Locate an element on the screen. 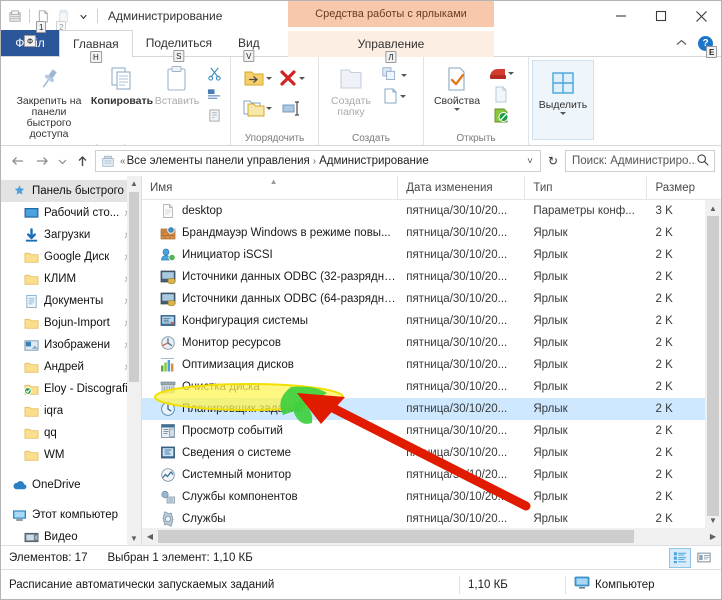 Image resolution: width=722 pixels, height=600 pixels. file-scroll-thumb is located at coordinates (713, 366).